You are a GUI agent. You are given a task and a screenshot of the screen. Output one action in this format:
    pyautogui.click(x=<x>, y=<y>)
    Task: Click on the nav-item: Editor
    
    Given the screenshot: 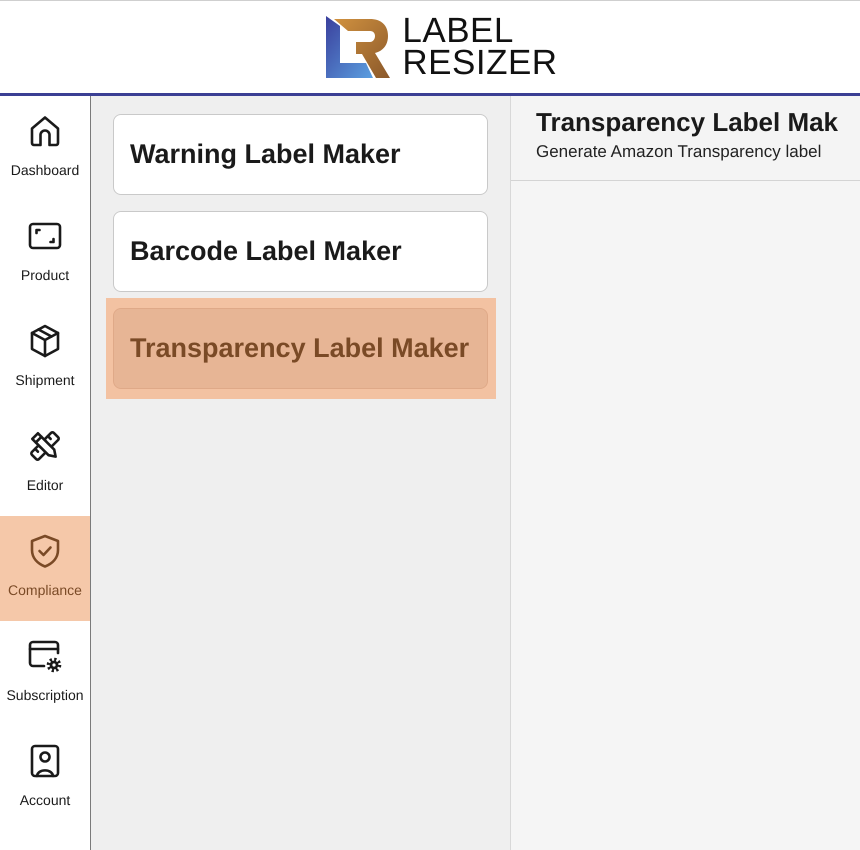 What is the action you would take?
    pyautogui.click(x=45, y=463)
    